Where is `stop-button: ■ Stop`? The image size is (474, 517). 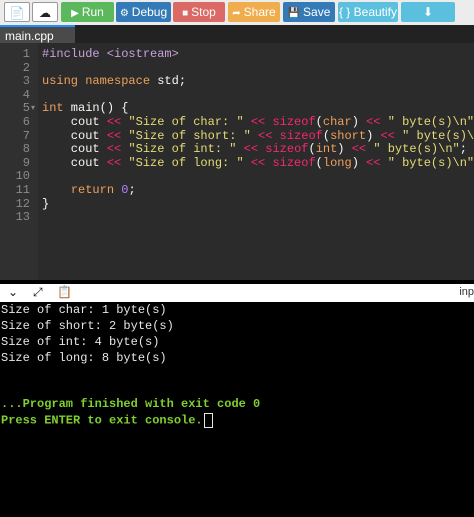 stop-button: ■ Stop is located at coordinates (199, 12).